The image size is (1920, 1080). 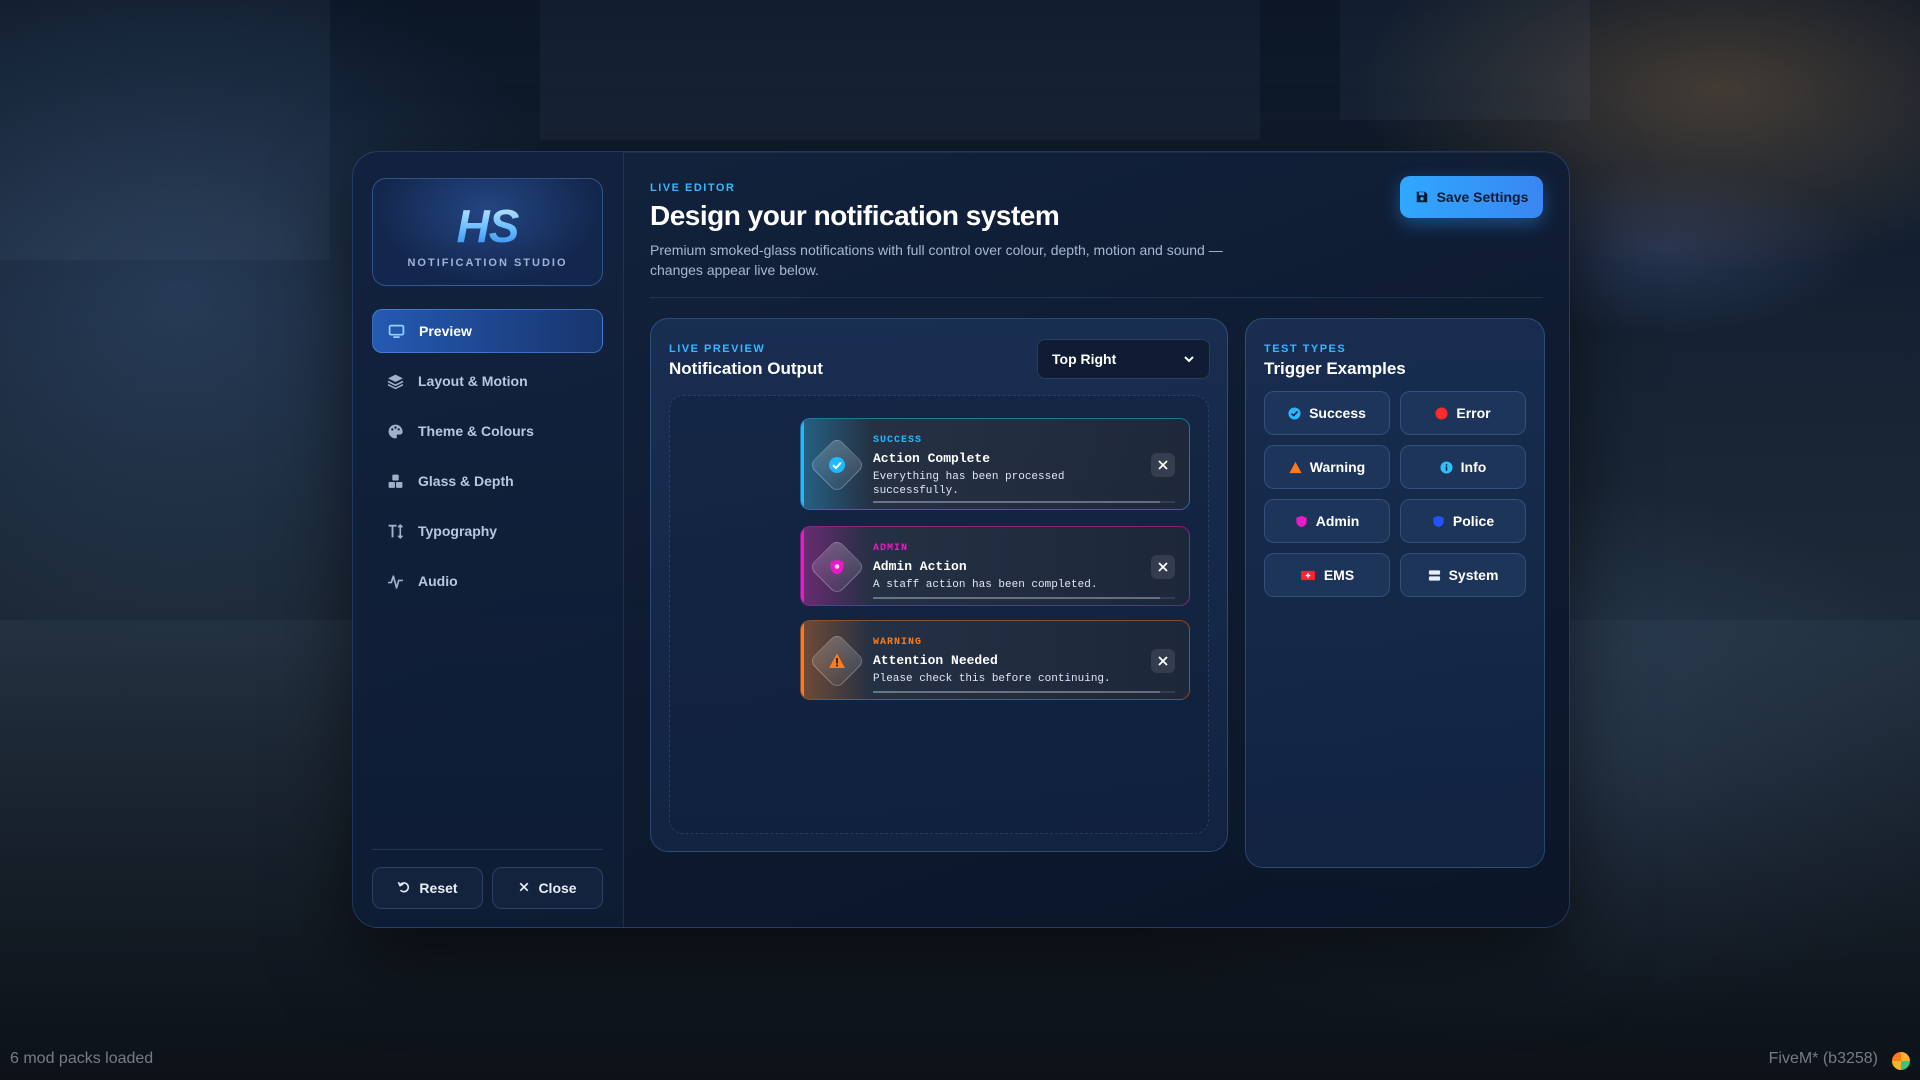 What do you see at coordinates (1189, 359) in the screenshot?
I see `chevron-down-icon` at bounding box center [1189, 359].